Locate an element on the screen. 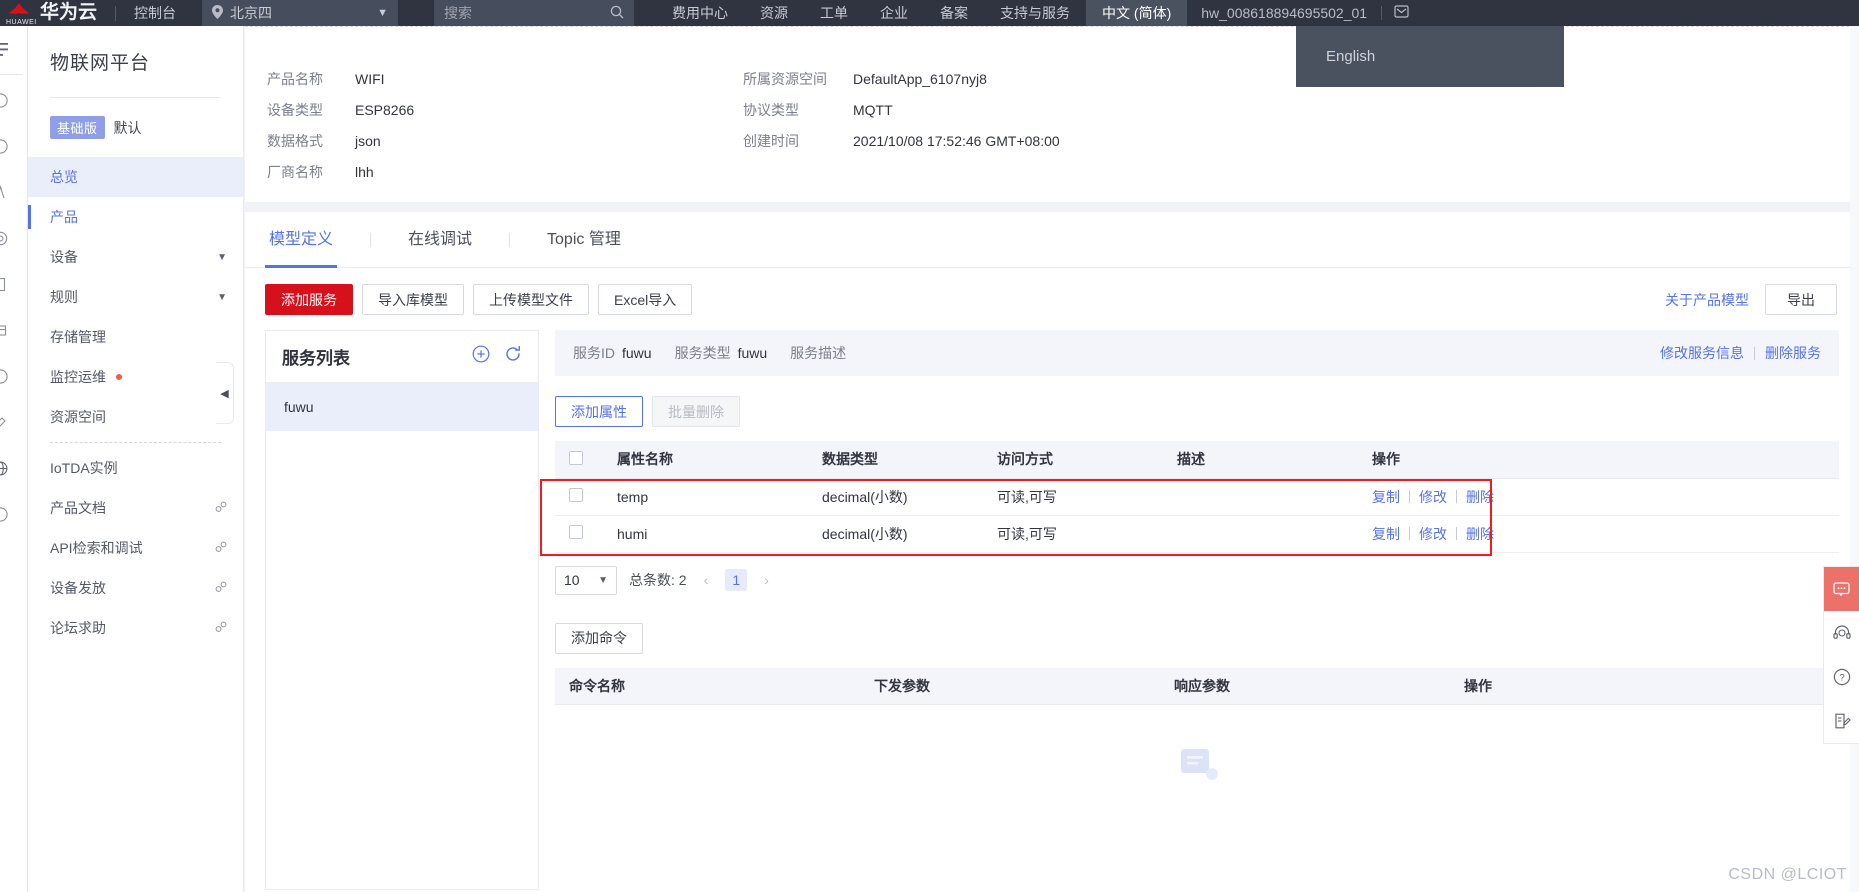  chevron-down-icon: ▼ is located at coordinates (222, 257).